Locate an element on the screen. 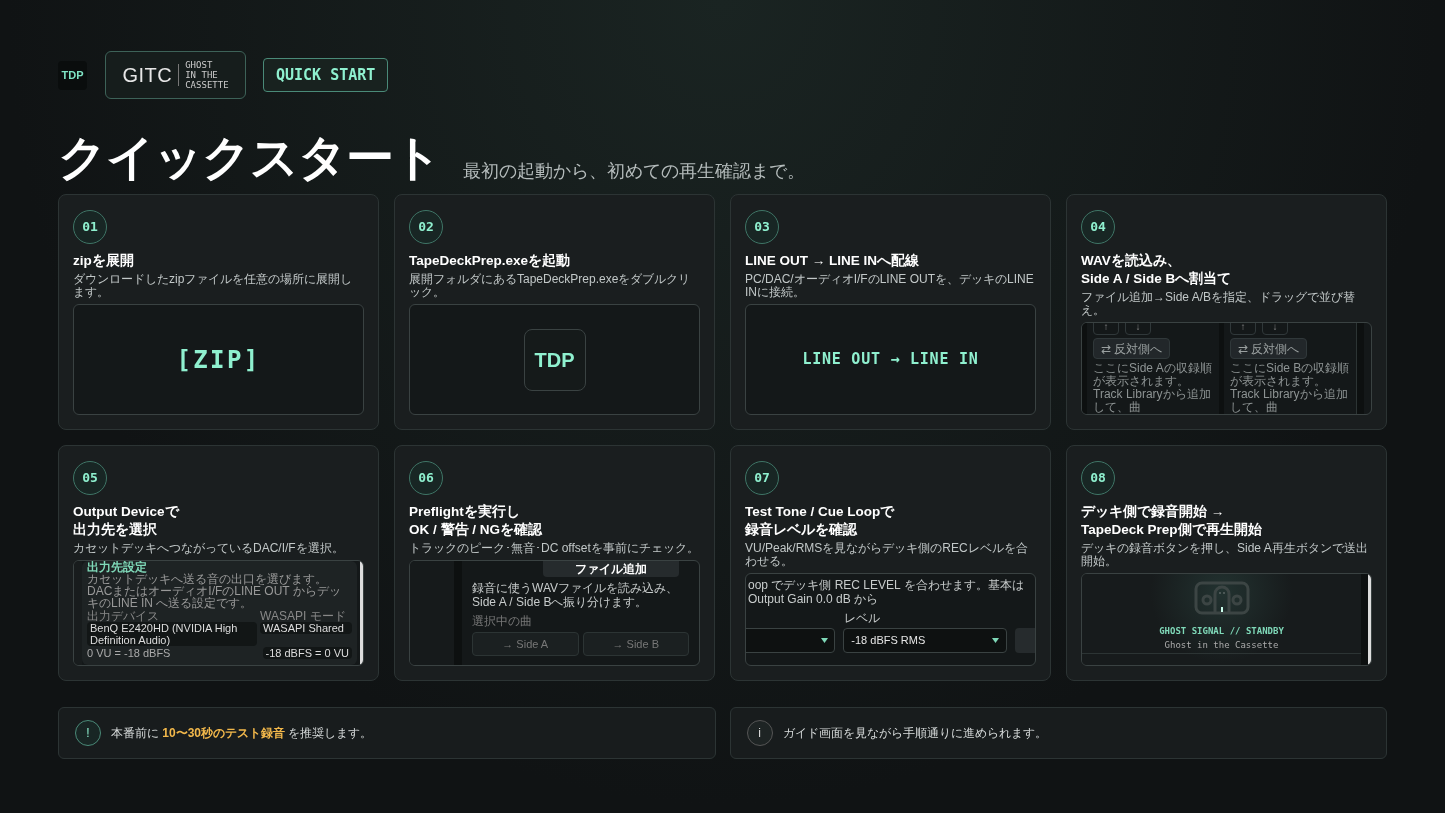 Image resolution: width=1445 pixels, height=813 pixels. logo-mark: GITC is located at coordinates (147, 75).